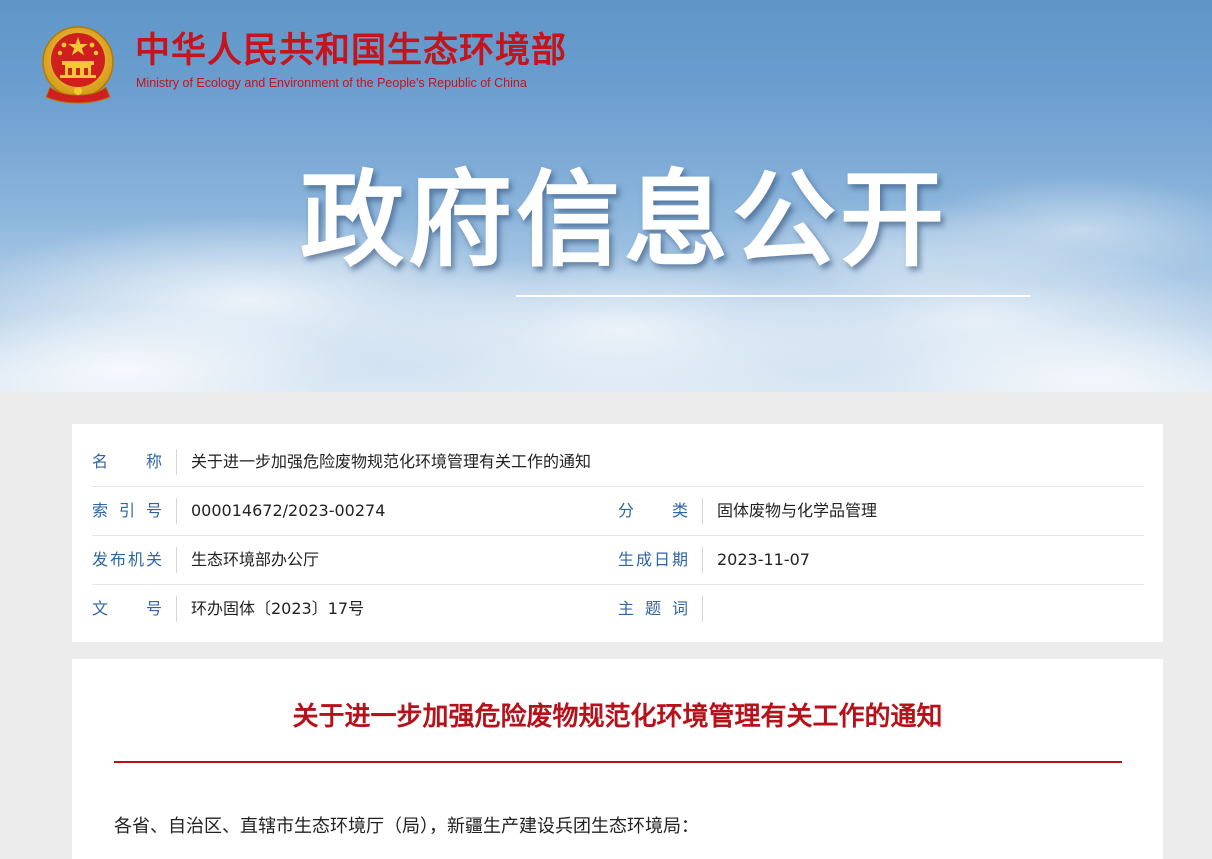 This screenshot has height=859, width=1212. I want to click on ministry-name-cn: 中华人民共和国生态环境部, so click(351, 51).